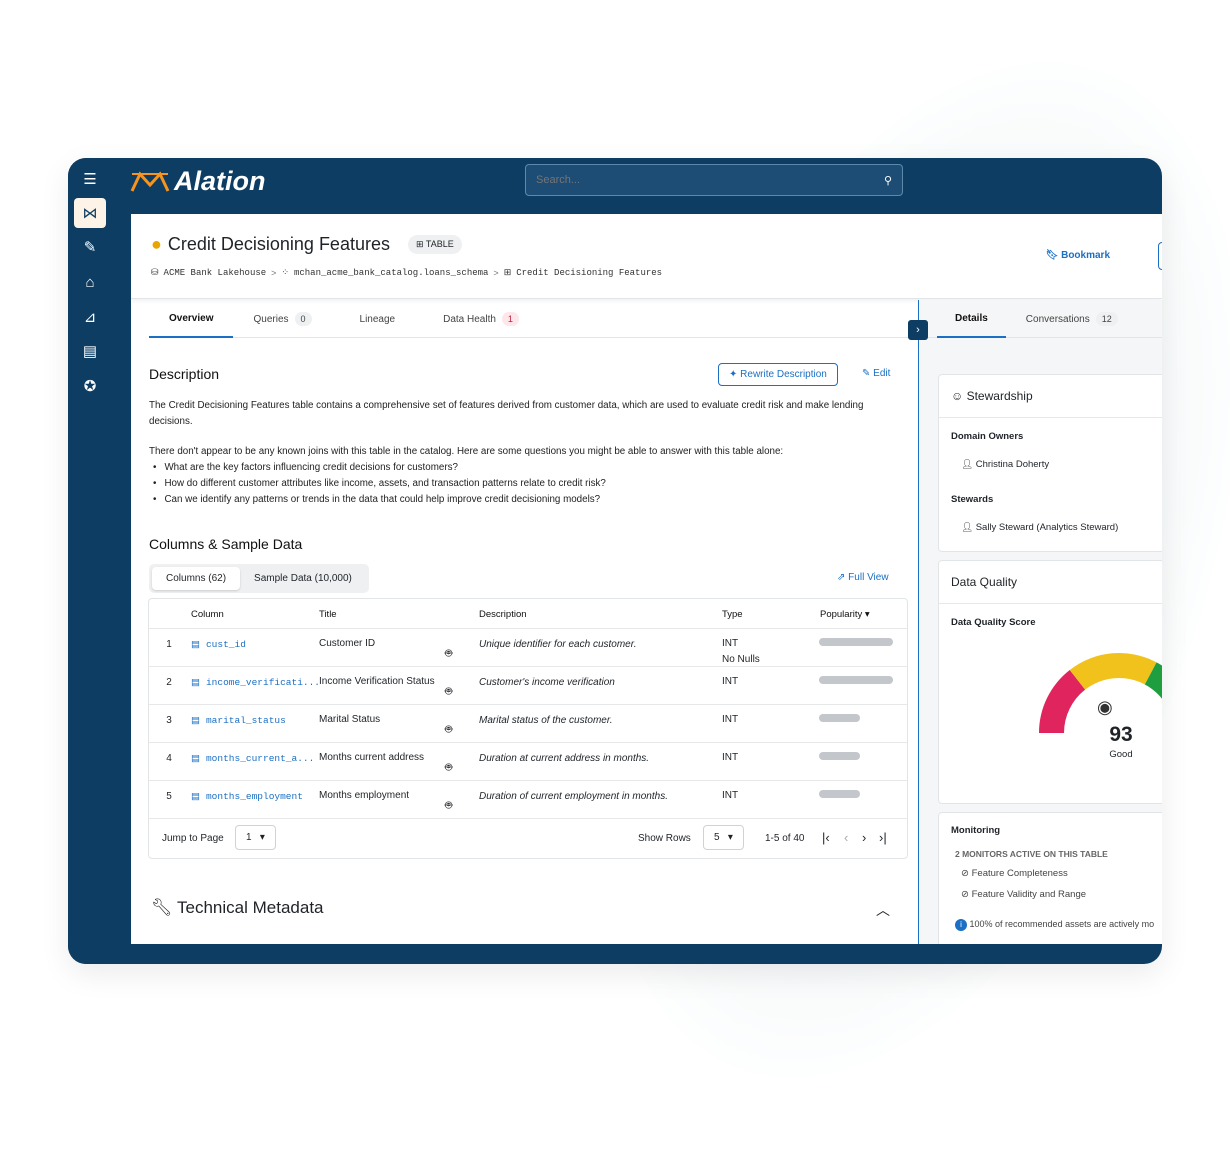  Describe the element at coordinates (328, 614) in the screenshot. I see `header-title: Title` at that location.